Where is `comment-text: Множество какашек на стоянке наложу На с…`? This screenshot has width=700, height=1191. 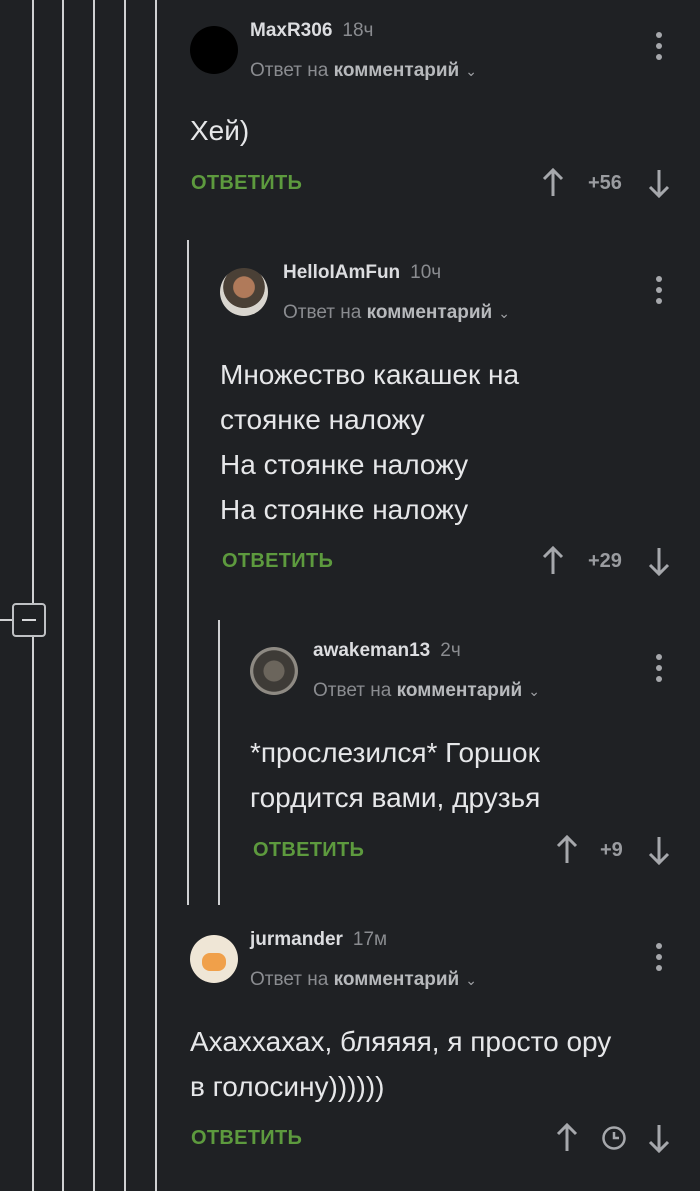
comment-text: Множество какашек на стоянке наложу На с… is located at coordinates (369, 442).